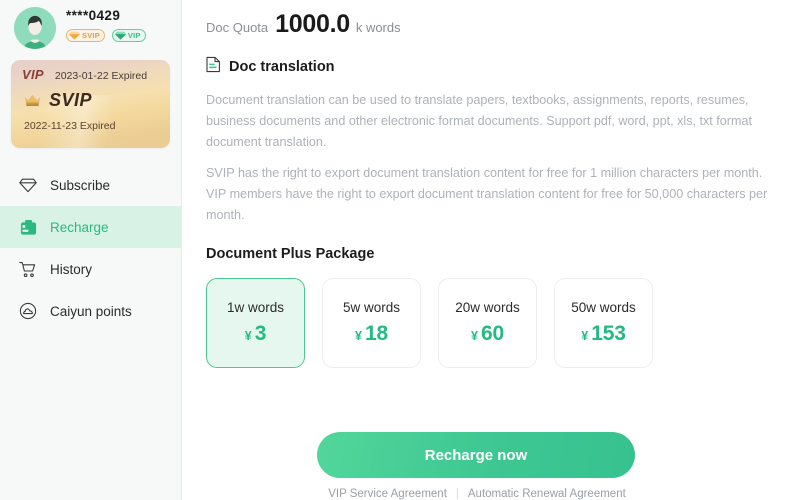 The height and width of the screenshot is (500, 800). I want to click on package-price: ¥ 153, so click(603, 334).